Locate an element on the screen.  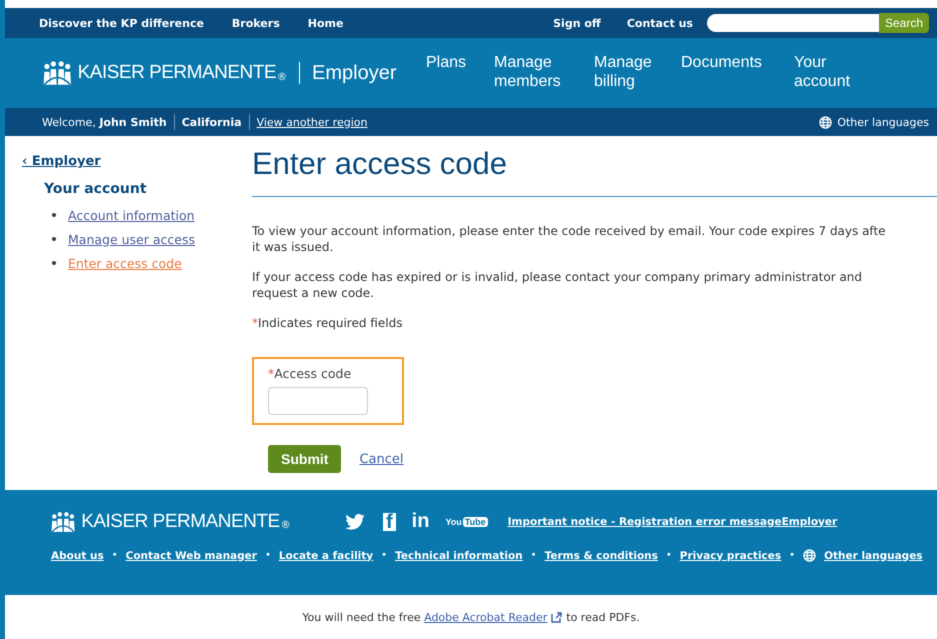
nav-link: Documents is located at coordinates (731, 62).